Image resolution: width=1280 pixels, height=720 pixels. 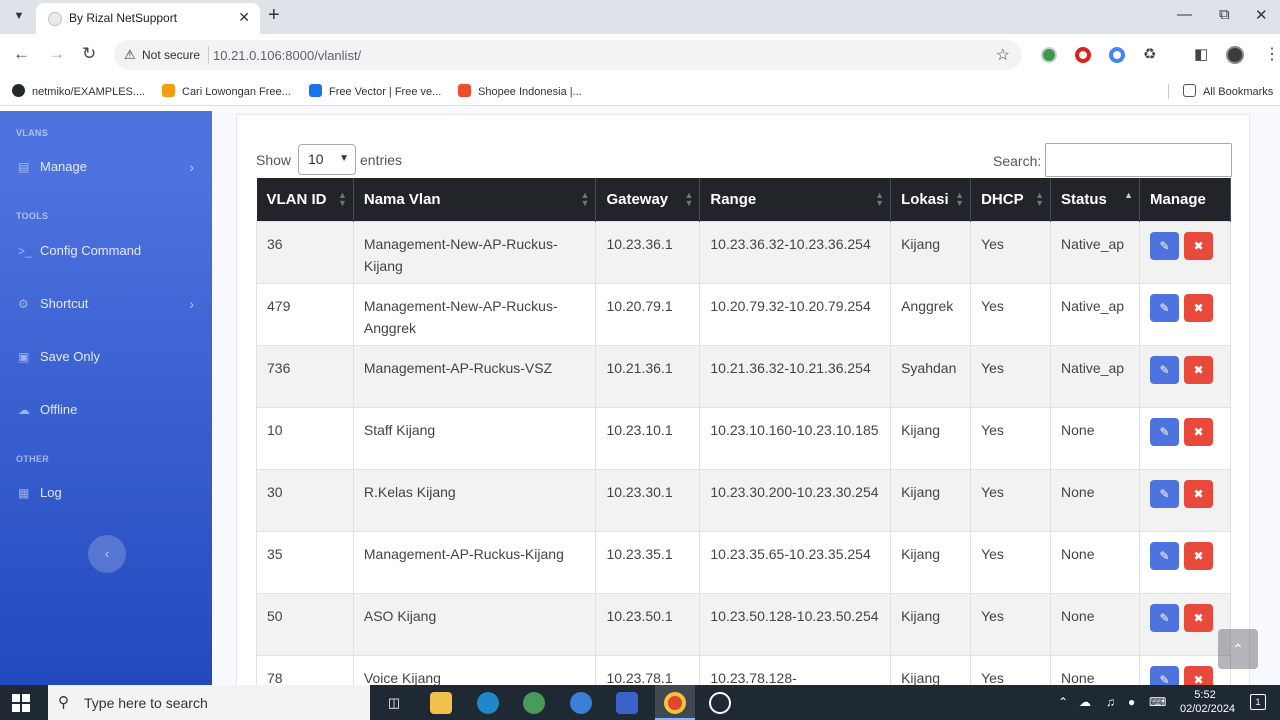 What do you see at coordinates (474, 562) in the screenshot?
I see `table-cell: Management-AP-Ruckus-Kijang` at bounding box center [474, 562].